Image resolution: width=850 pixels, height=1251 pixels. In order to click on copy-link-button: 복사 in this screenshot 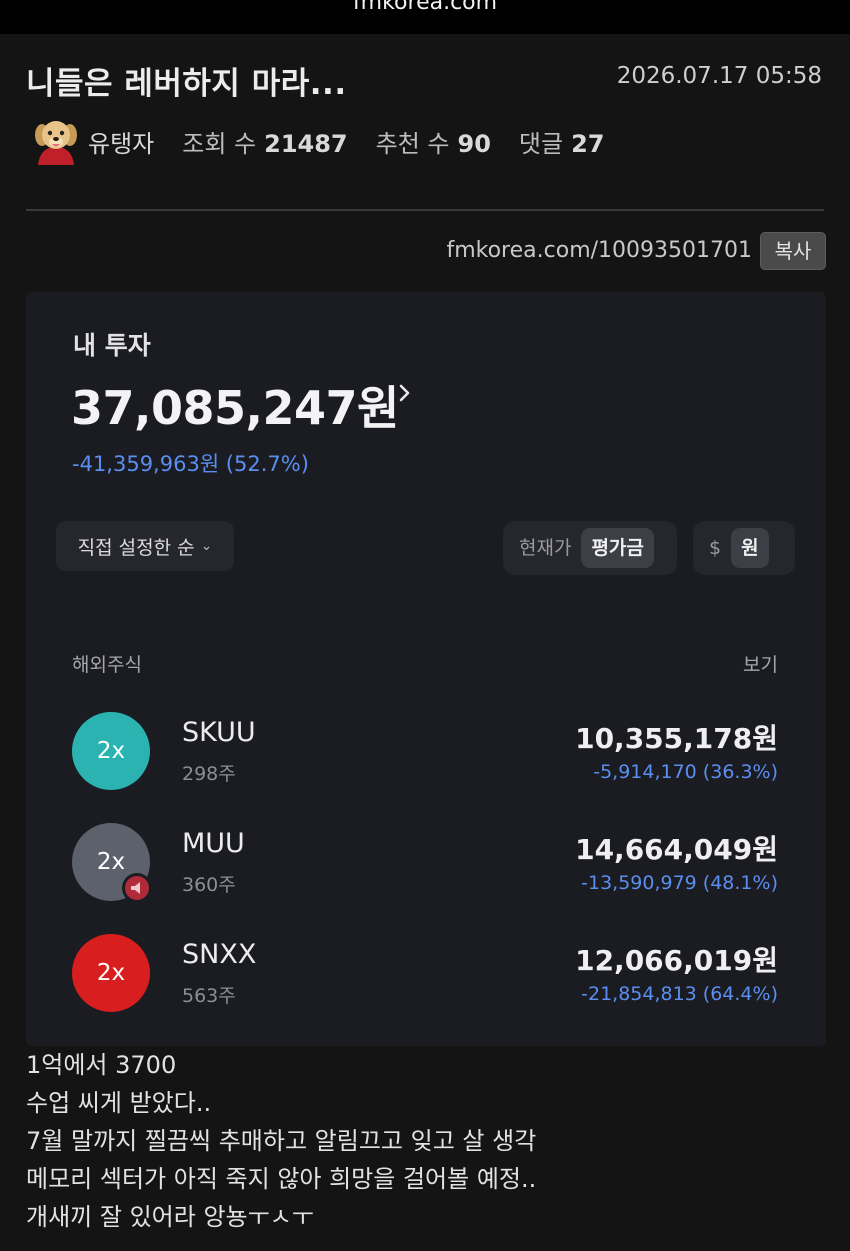, I will do `click(793, 251)`.